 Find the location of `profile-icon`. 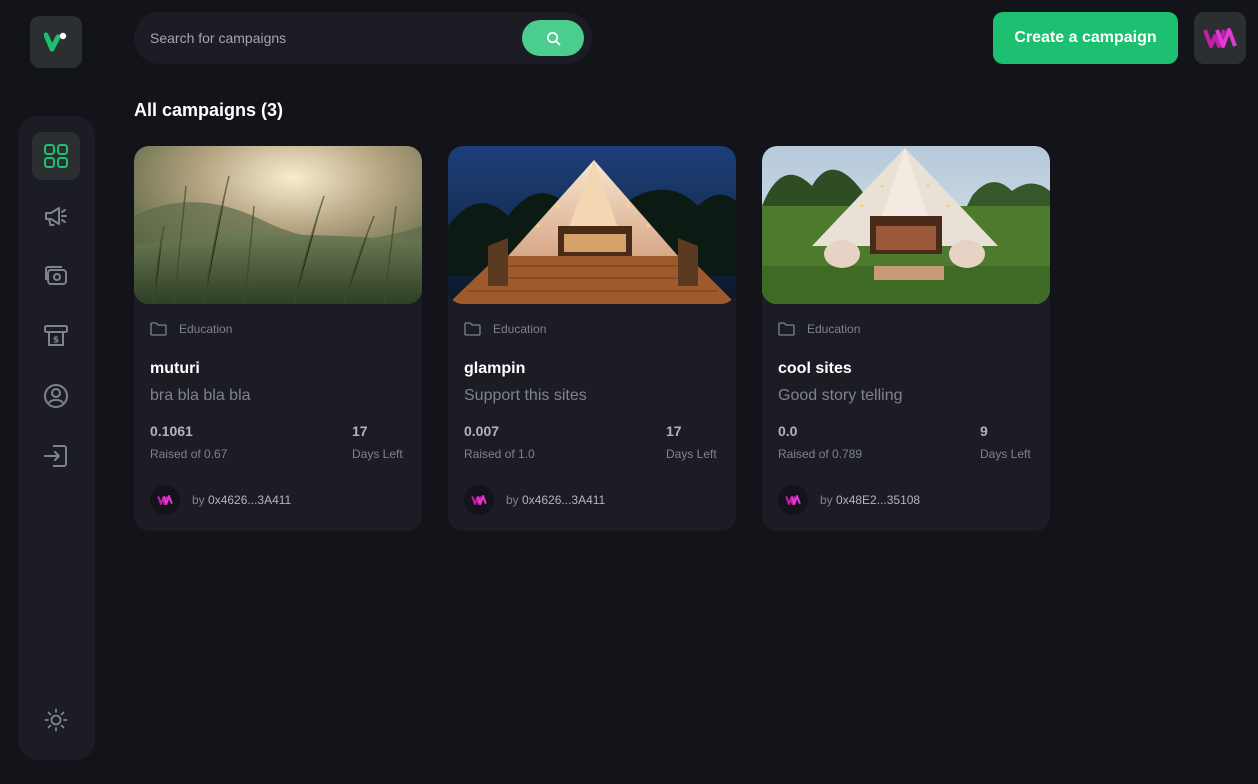

profile-icon is located at coordinates (56, 396).